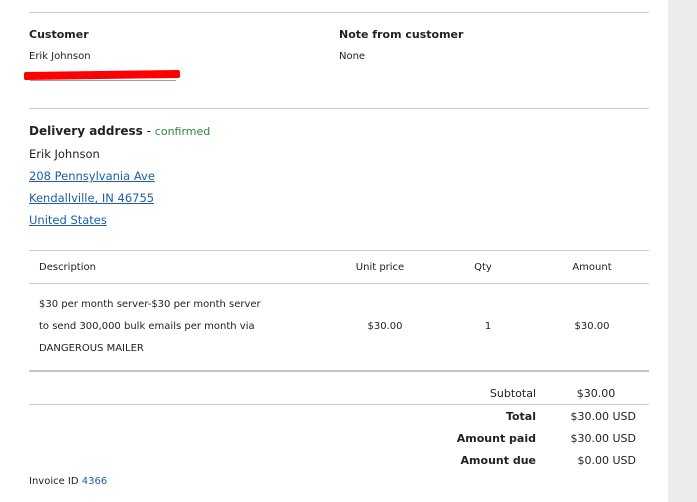 This screenshot has width=697, height=502. What do you see at coordinates (512, 393) in the screenshot?
I see `subtotal-label: Subtotal` at bounding box center [512, 393].